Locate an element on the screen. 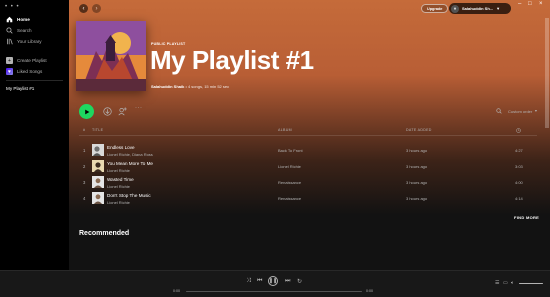 The height and width of the screenshot is (297, 550). sidebar-item-label: Search is located at coordinates (24, 30).